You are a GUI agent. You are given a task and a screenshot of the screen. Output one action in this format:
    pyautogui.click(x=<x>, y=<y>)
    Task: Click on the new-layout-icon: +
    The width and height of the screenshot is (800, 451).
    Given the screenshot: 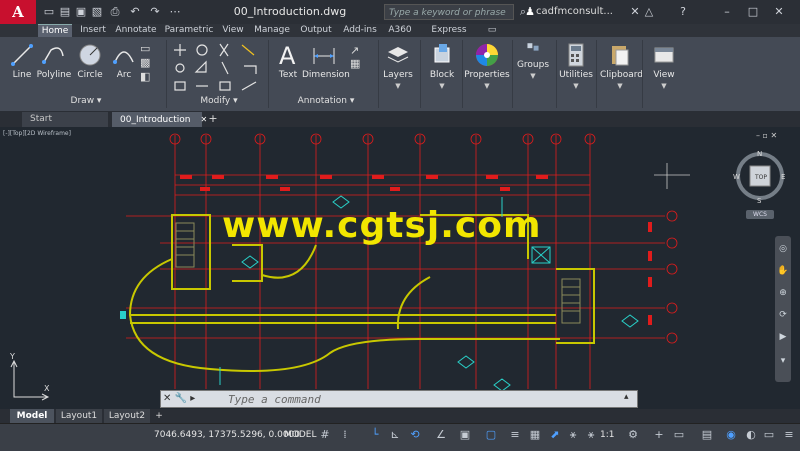 What is the action you would take?
    pyautogui.click(x=159, y=416)
    